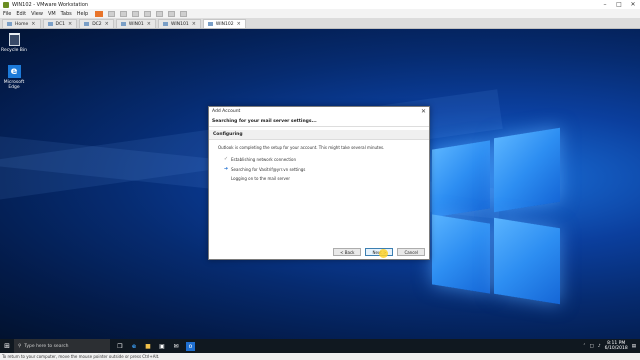 The width and height of the screenshot is (640, 360). I want to click on clock: 8:11 PM 6/10/2018, so click(616, 346).